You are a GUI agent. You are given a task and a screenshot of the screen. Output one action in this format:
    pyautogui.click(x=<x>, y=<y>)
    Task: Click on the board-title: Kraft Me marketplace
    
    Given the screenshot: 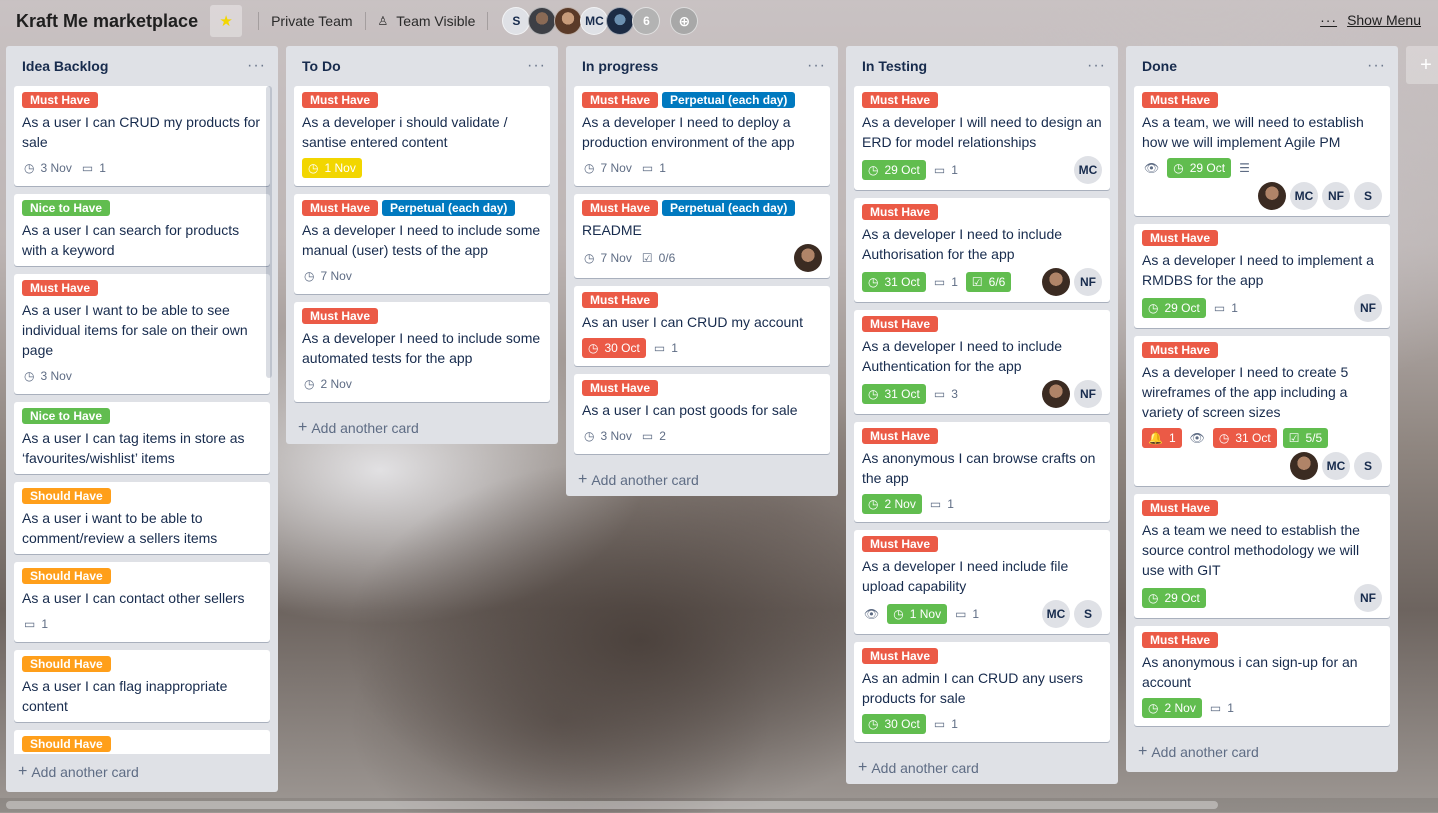 What is the action you would take?
    pyautogui.click(x=107, y=21)
    